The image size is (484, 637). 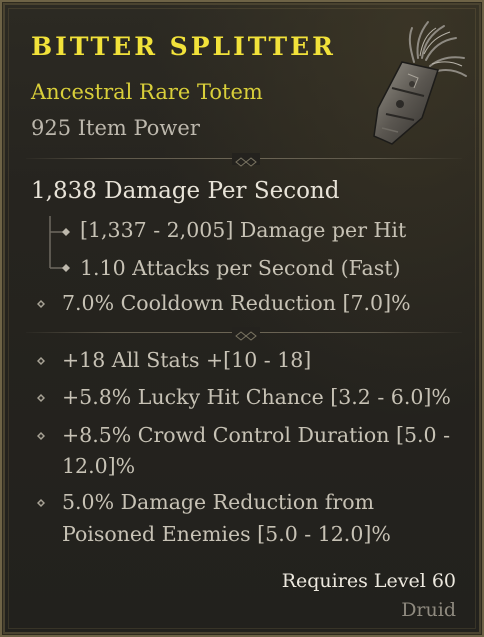 I want to click on affix-line: +18 All Stats +[10 - 18], so click(x=187, y=360).